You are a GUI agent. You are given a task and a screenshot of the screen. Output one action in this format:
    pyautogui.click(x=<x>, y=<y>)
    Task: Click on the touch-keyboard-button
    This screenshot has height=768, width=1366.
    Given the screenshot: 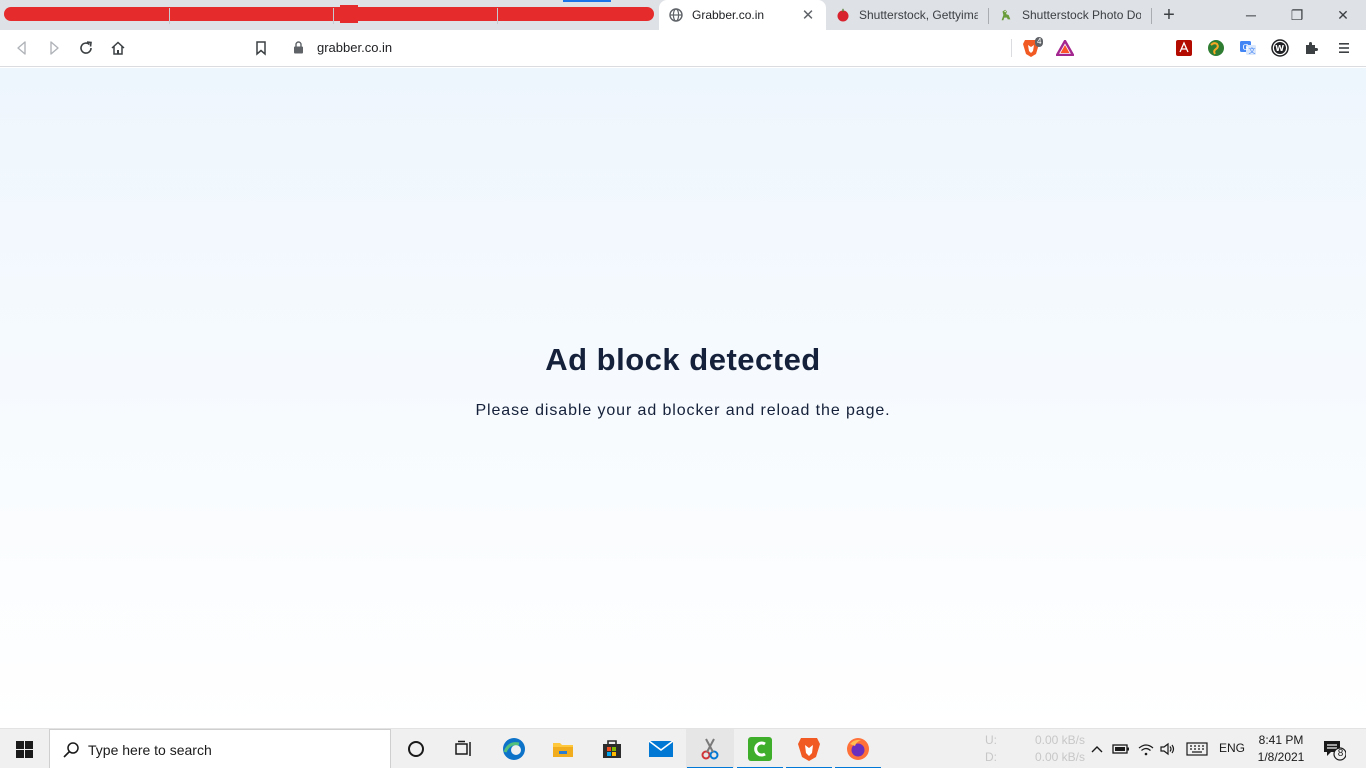 What is the action you would take?
    pyautogui.click(x=1197, y=749)
    